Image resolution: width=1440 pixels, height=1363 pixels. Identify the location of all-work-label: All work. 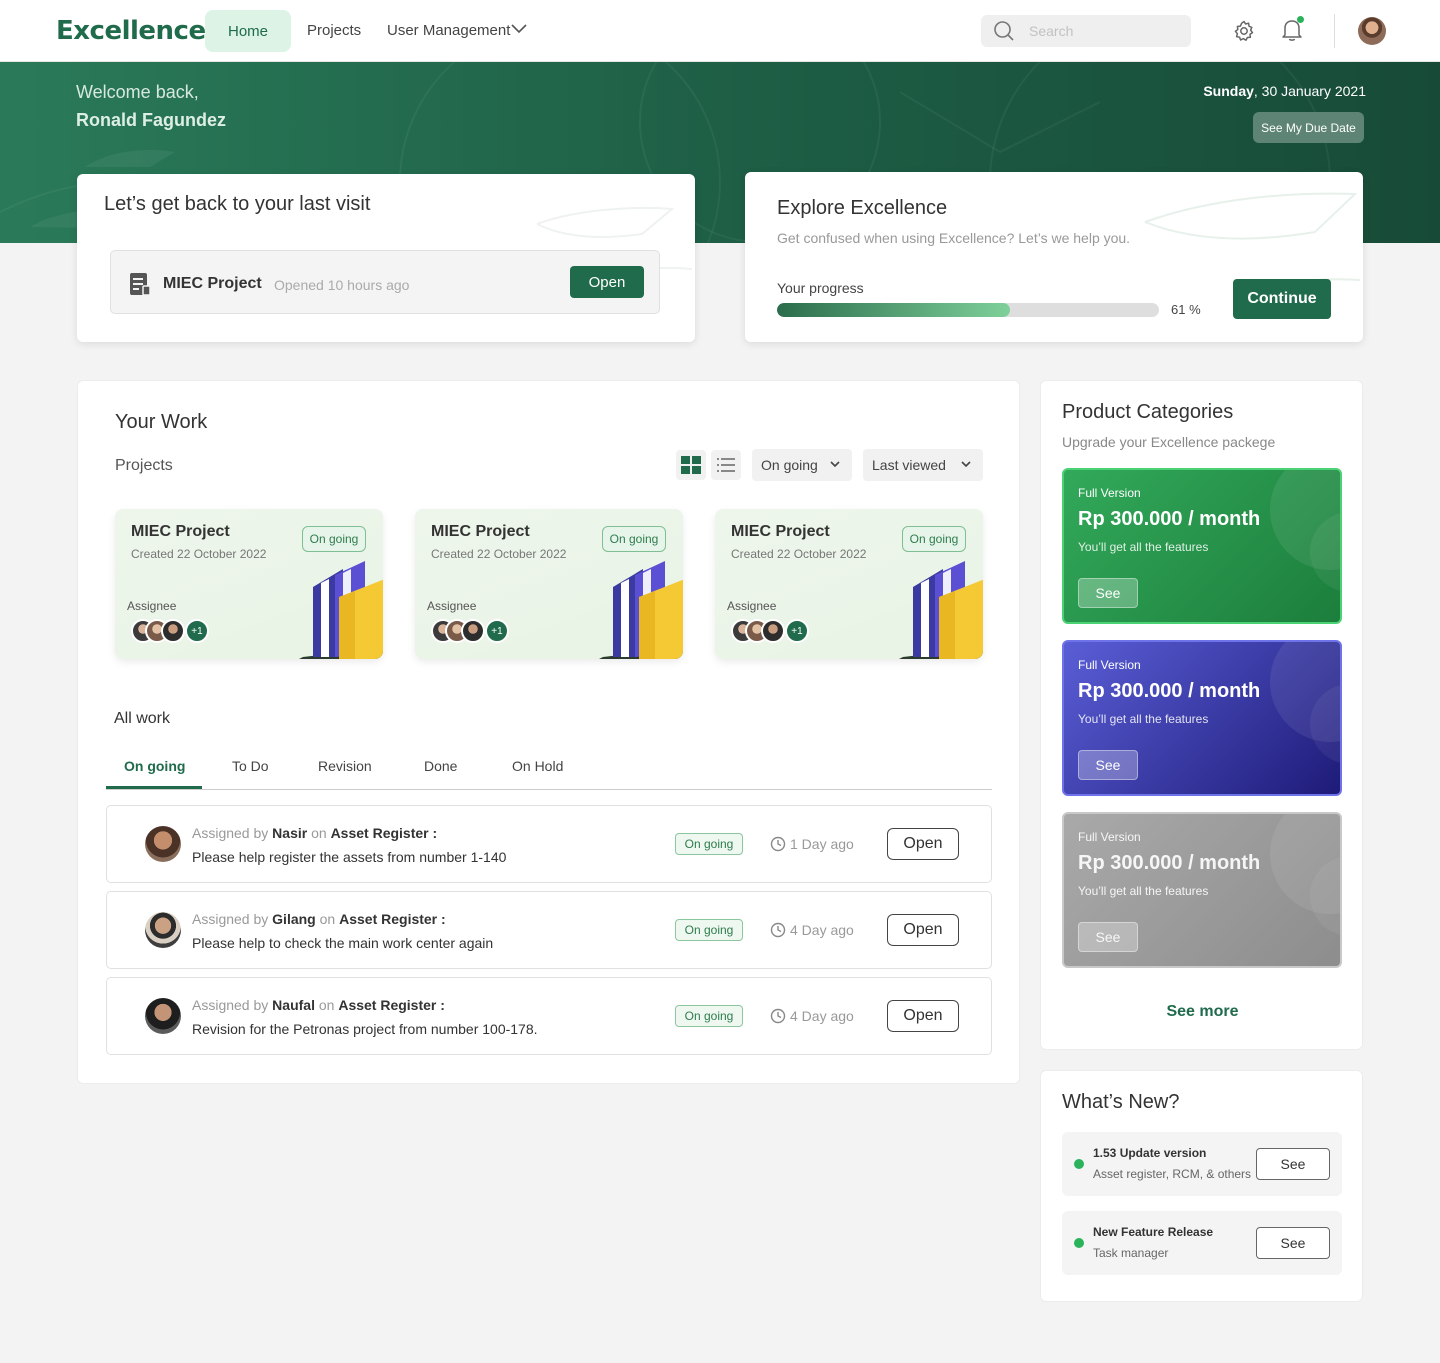
(142, 718).